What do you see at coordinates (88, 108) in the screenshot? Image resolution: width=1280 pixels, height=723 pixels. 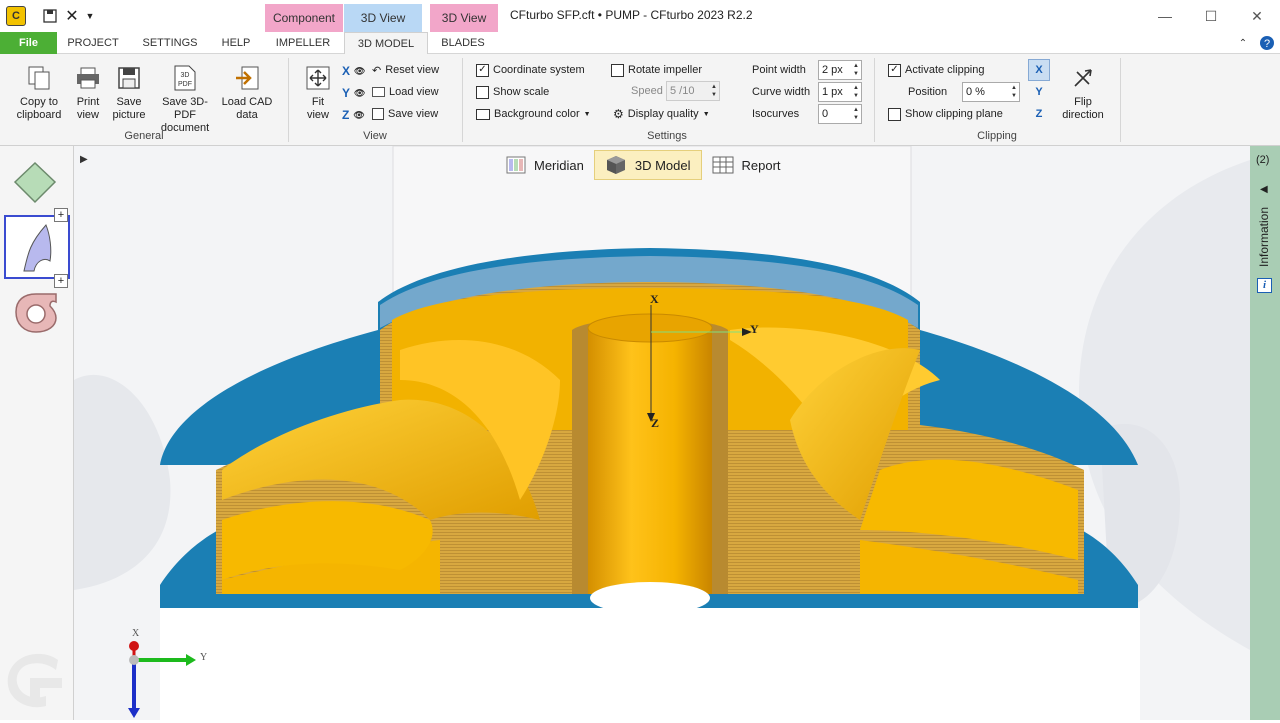 I see `print-view-label: Print view` at bounding box center [88, 108].